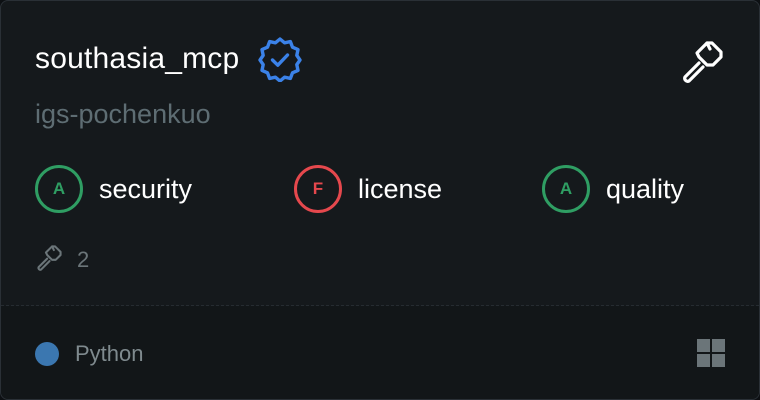  What do you see at coordinates (711, 353) in the screenshot?
I see `windows-icon` at bounding box center [711, 353].